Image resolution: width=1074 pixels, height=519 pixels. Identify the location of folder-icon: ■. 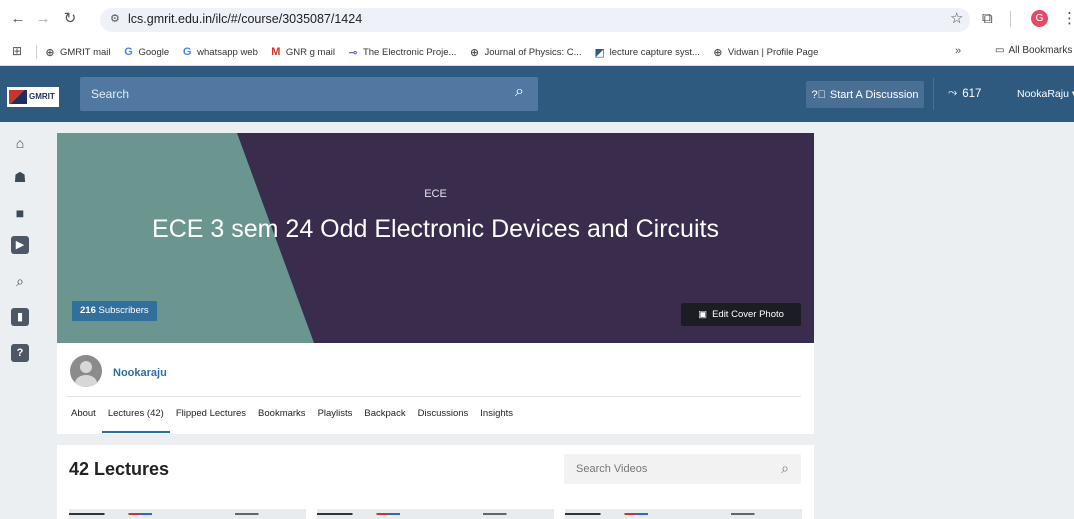
(20, 213).